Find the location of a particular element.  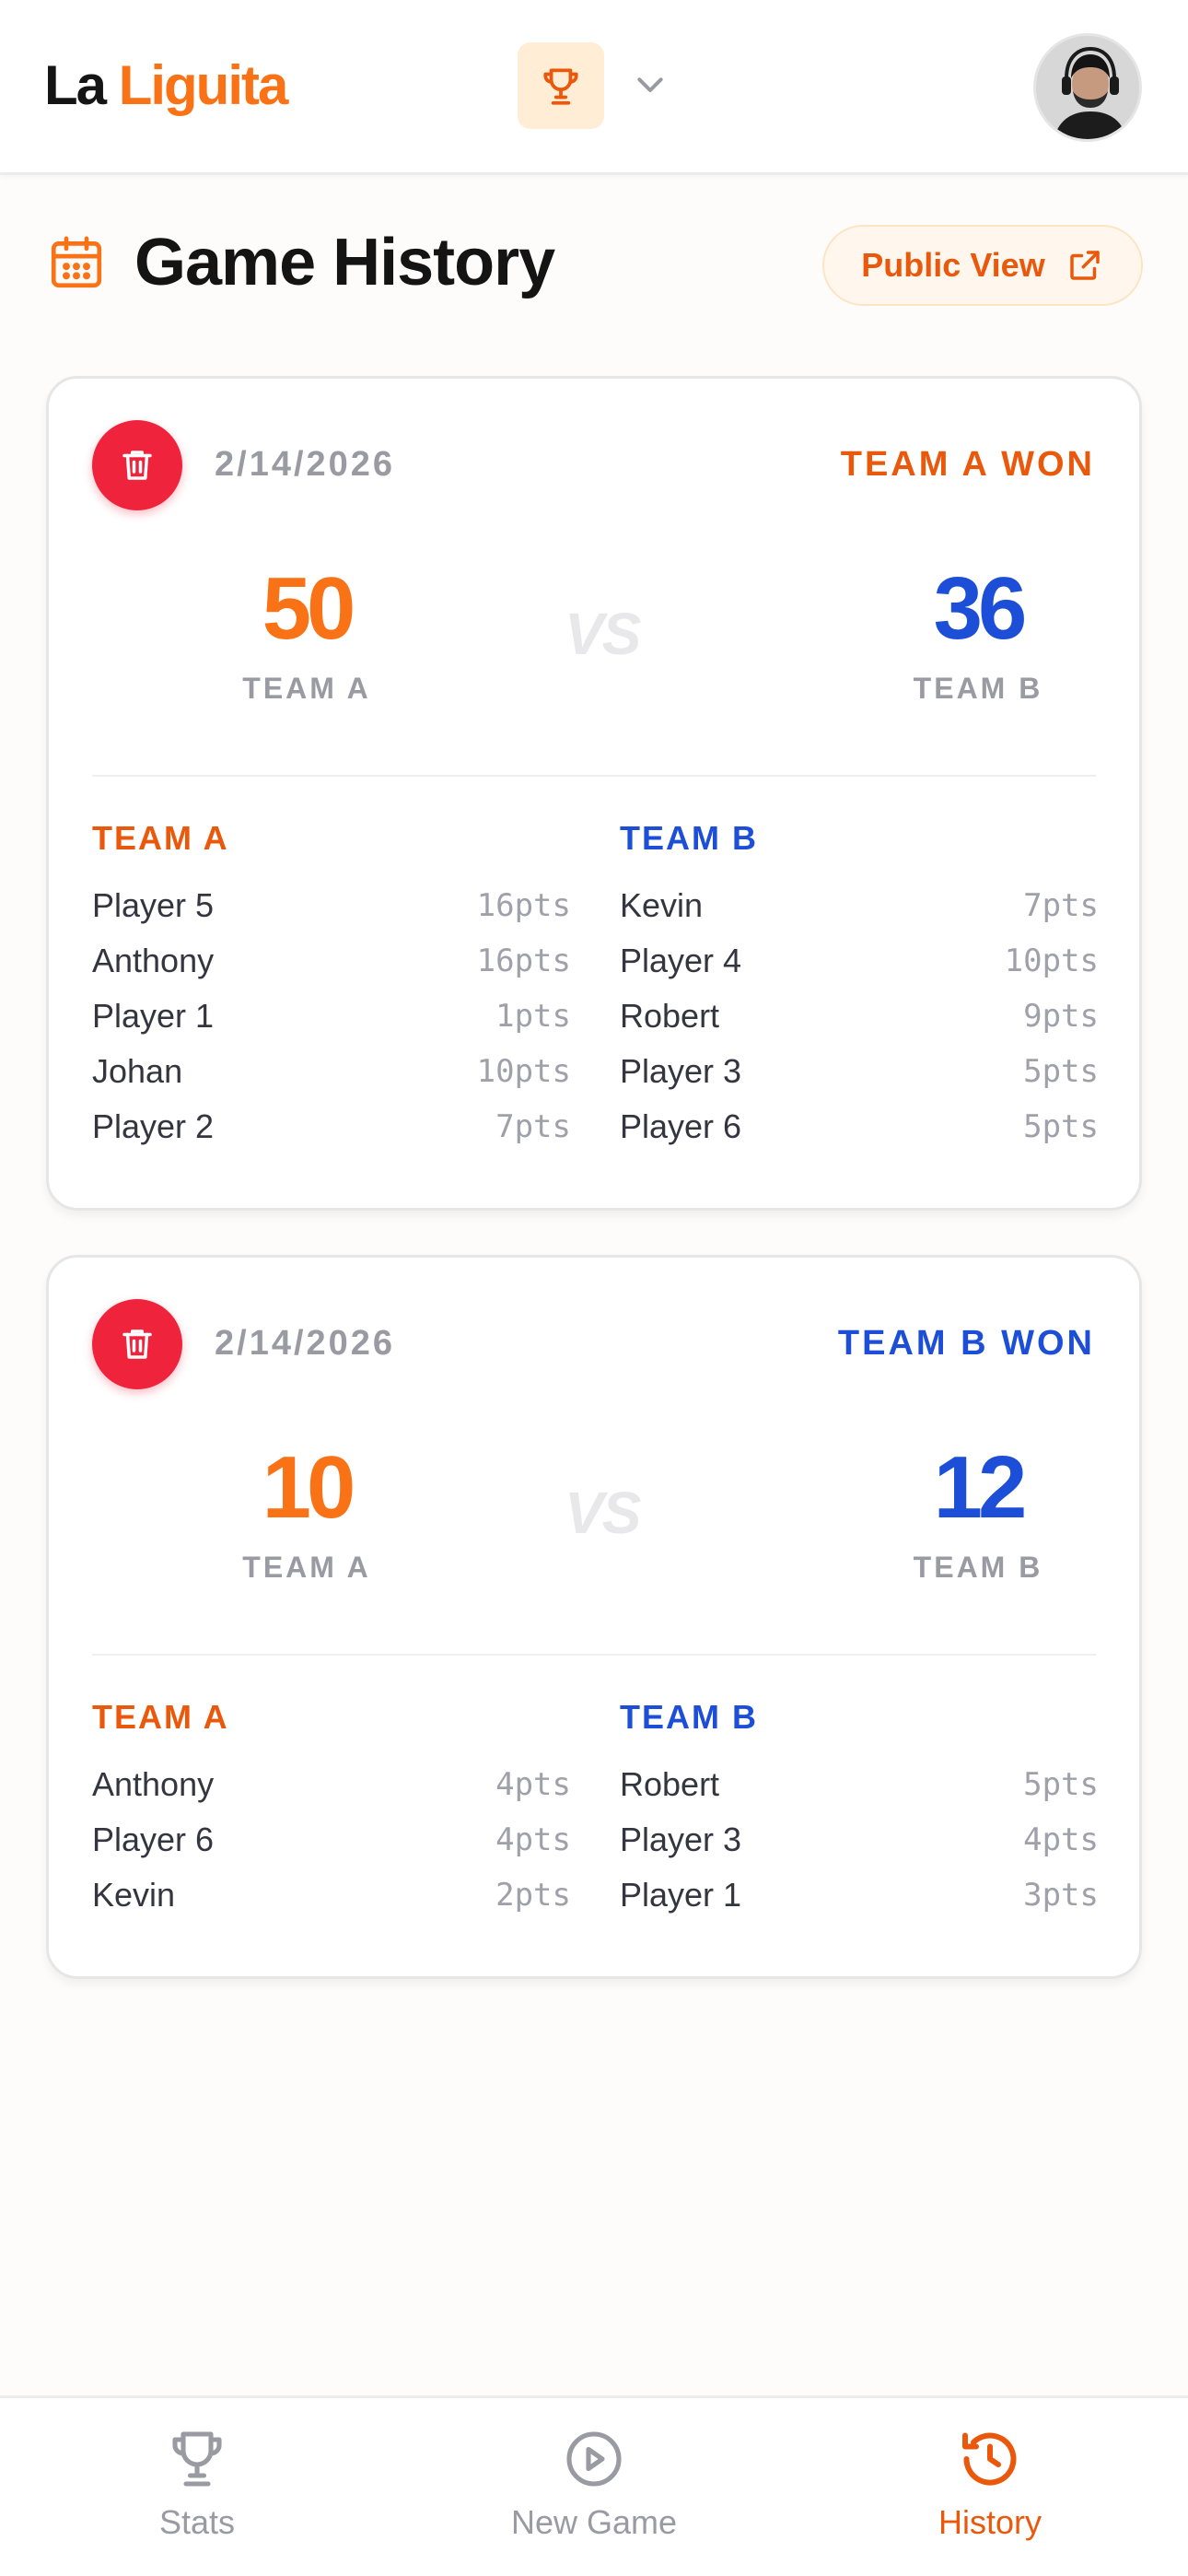

player-row: Kevin 2pts is located at coordinates (331, 1895).